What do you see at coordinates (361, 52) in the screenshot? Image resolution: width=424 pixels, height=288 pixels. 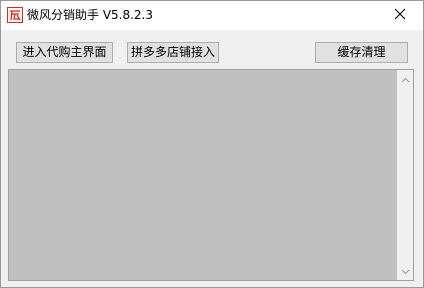 I see `clear-cache-button: 缓存清理` at bounding box center [361, 52].